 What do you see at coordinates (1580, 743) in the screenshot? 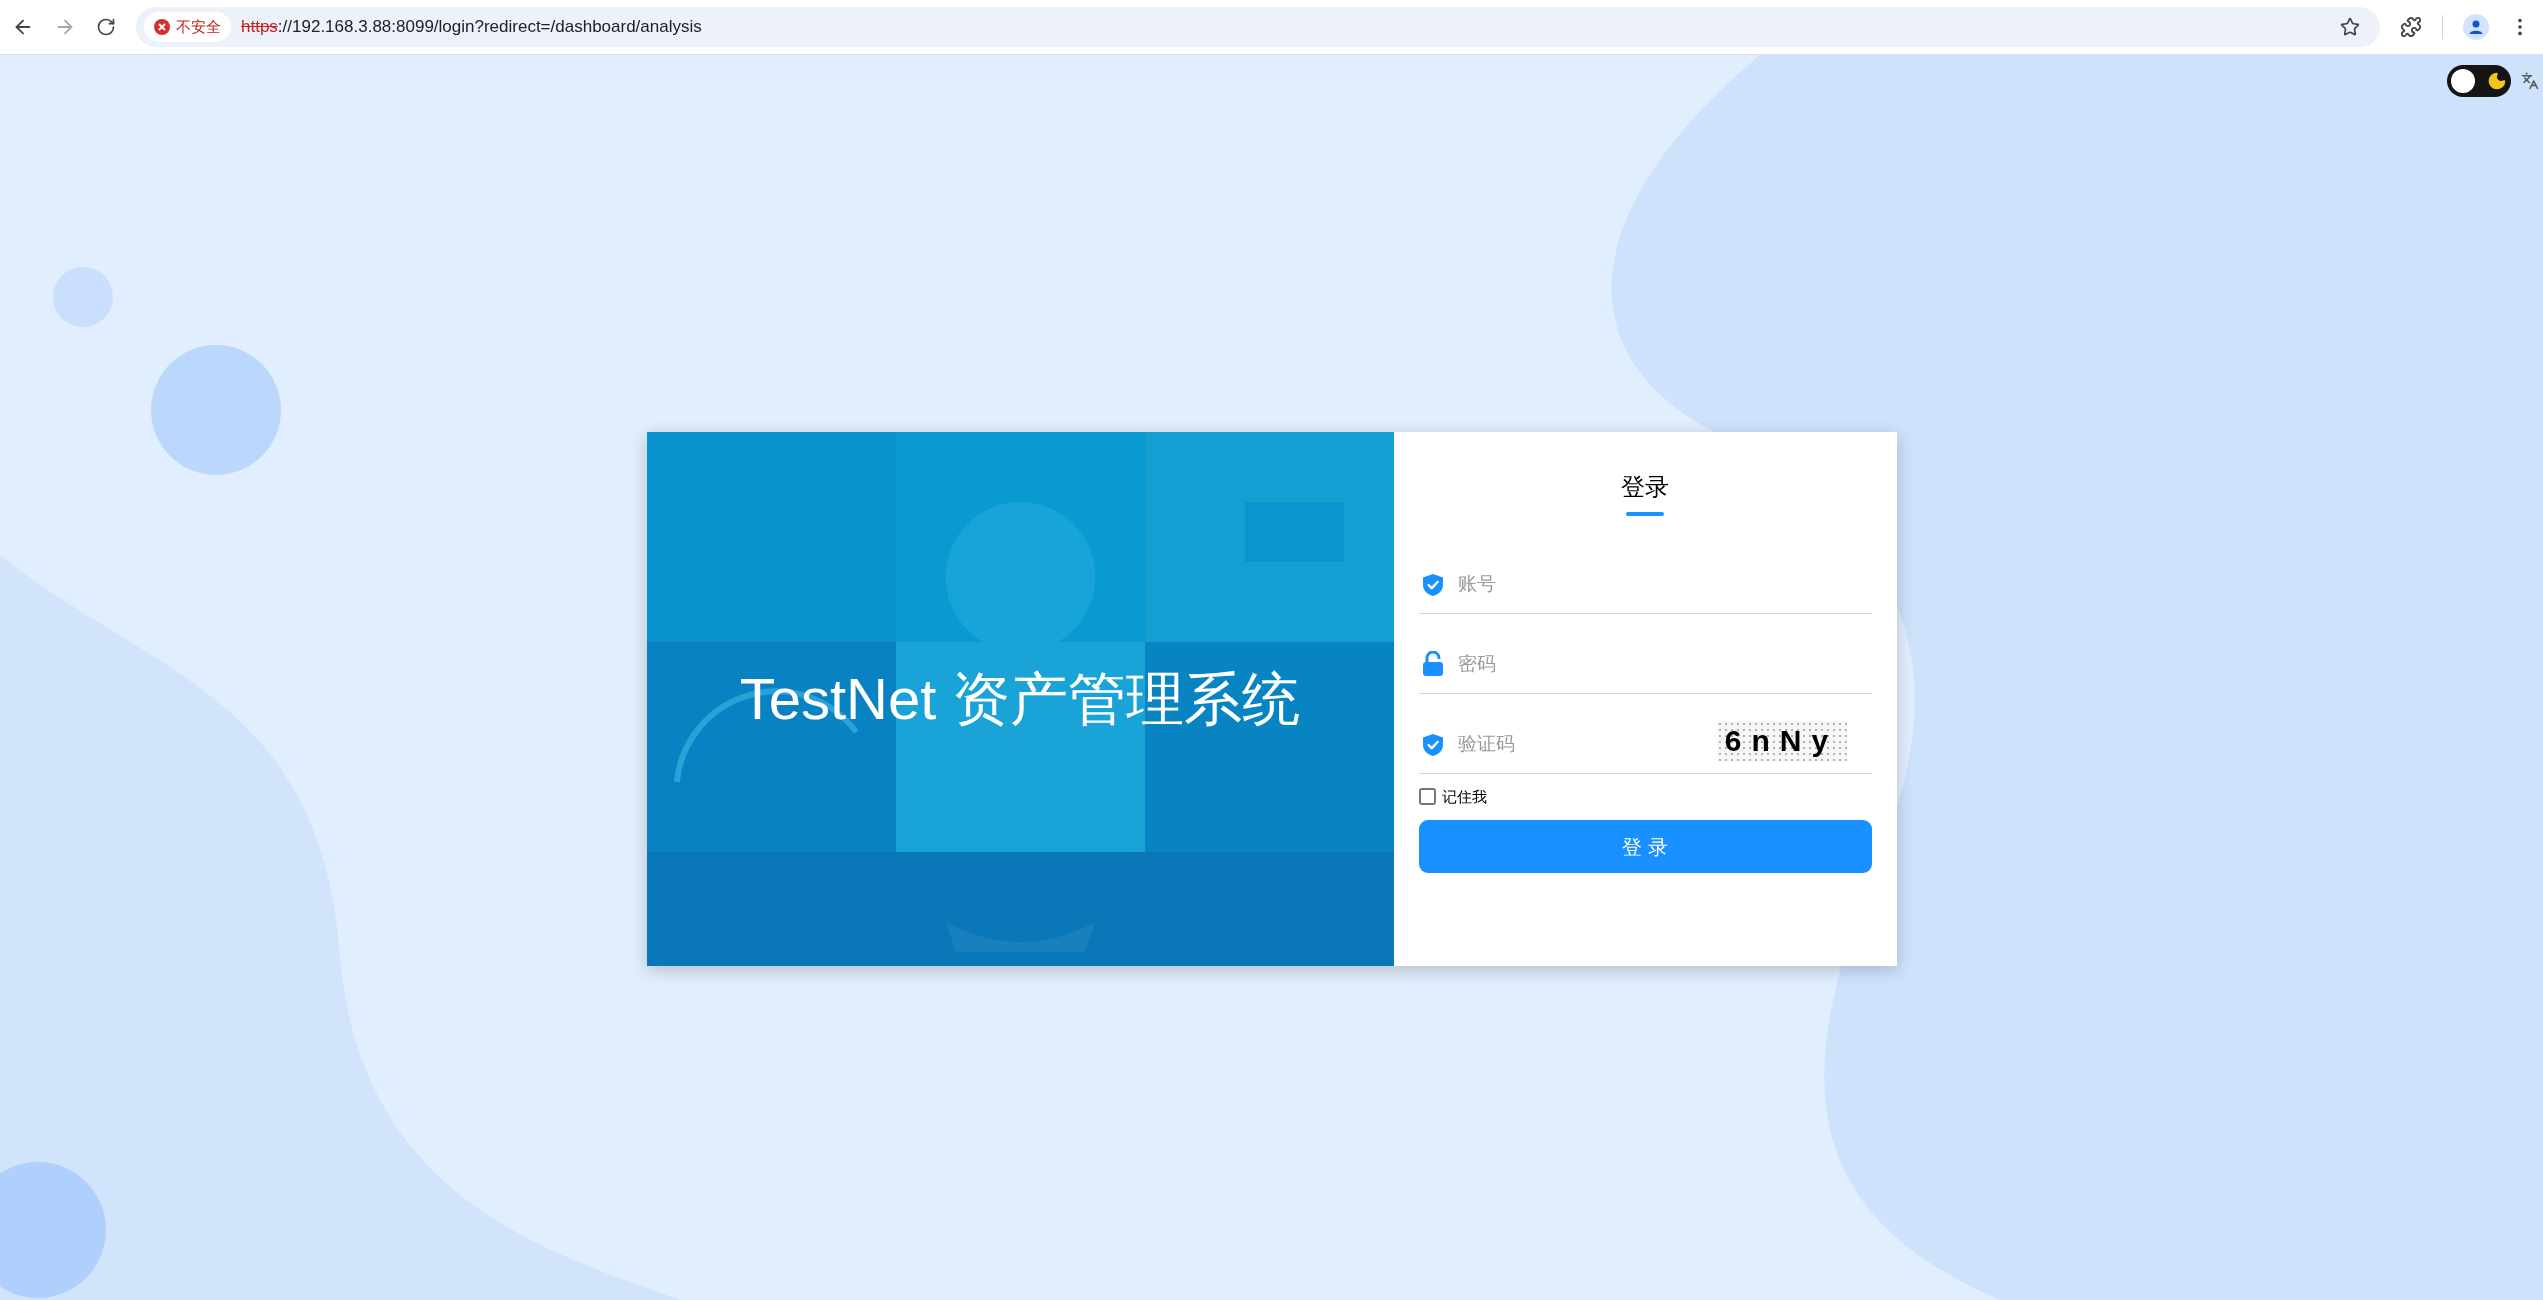
I see `input-field: 验证码` at bounding box center [1580, 743].